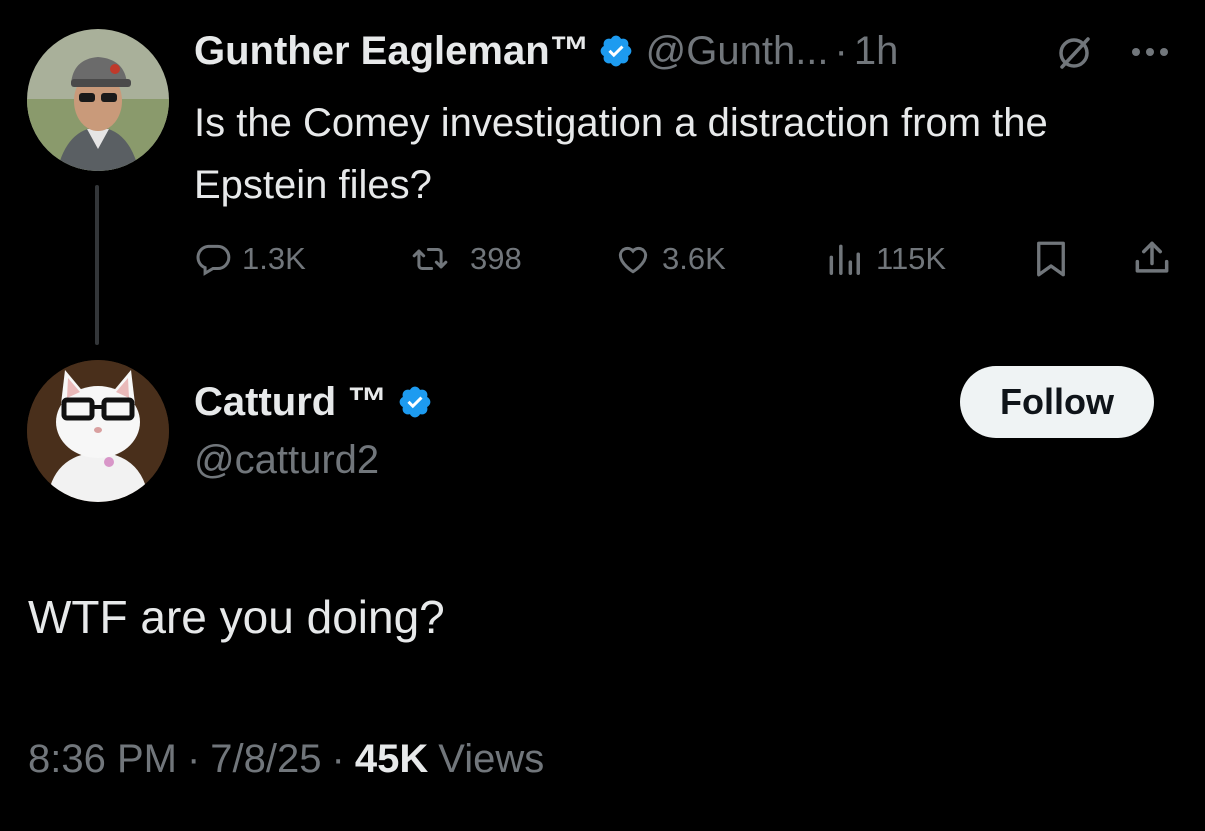 The height and width of the screenshot is (831, 1205). I want to click on parent-time: 1h, so click(876, 51).